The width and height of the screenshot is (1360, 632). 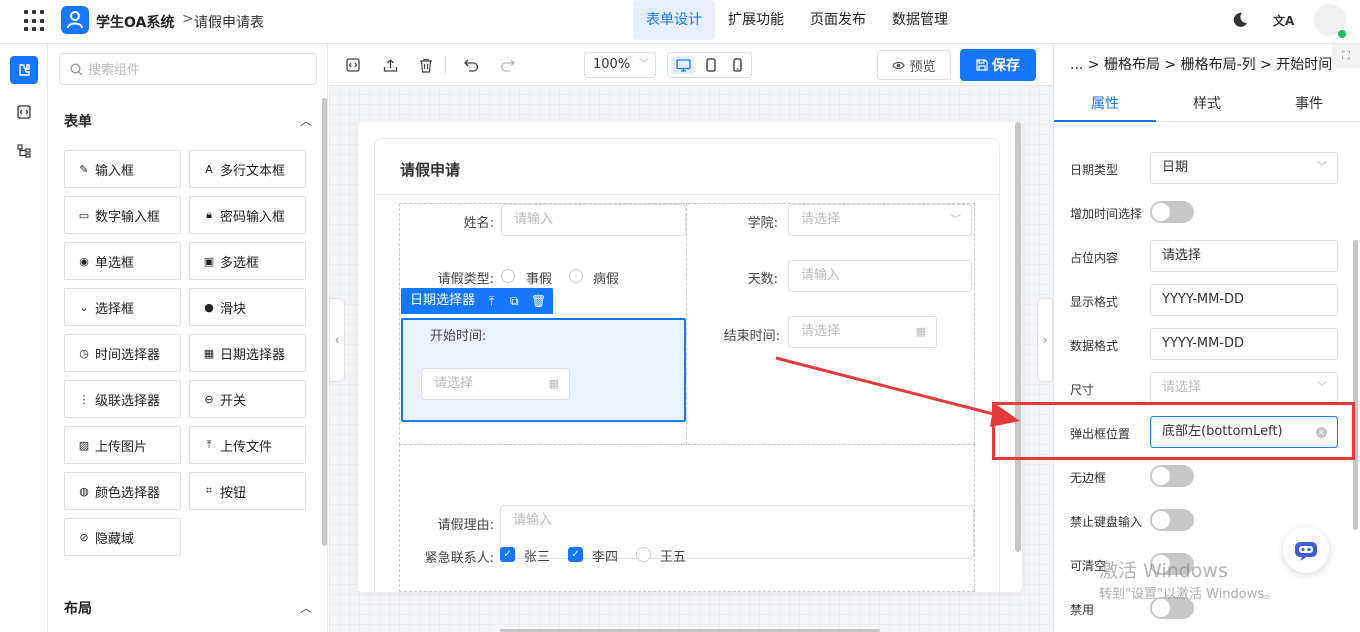 I want to click on days-input: 请输入, so click(x=880, y=276).